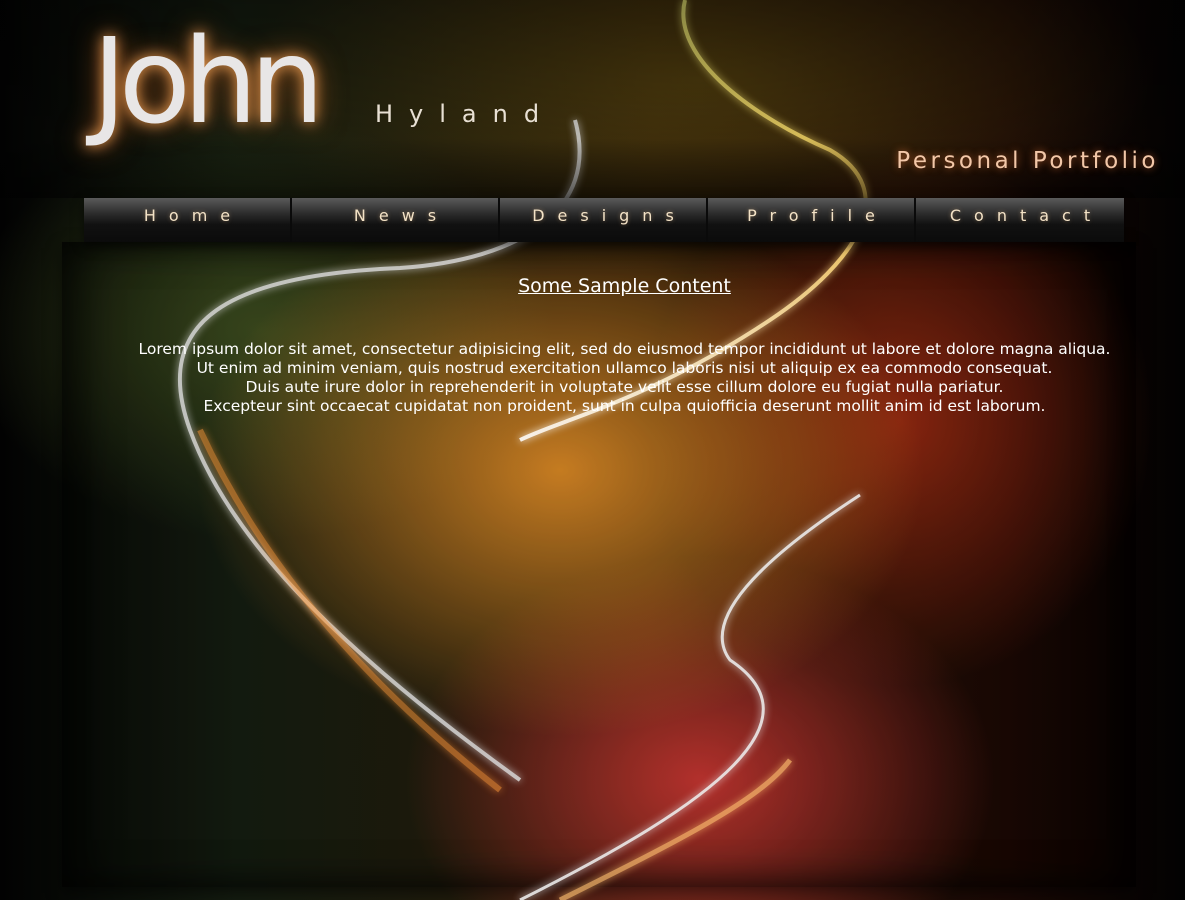 This screenshot has width=1185, height=900. I want to click on nav-item-label: News, so click(401, 215).